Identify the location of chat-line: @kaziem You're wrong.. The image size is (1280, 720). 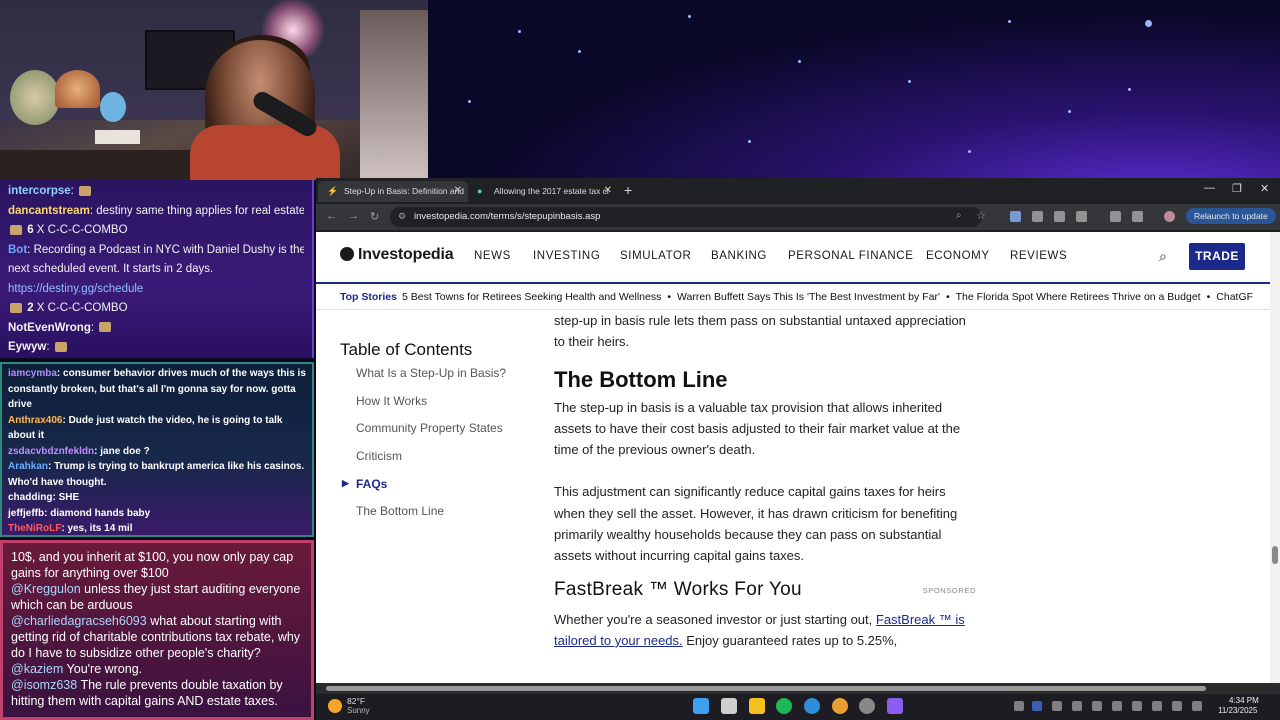
(77, 669).